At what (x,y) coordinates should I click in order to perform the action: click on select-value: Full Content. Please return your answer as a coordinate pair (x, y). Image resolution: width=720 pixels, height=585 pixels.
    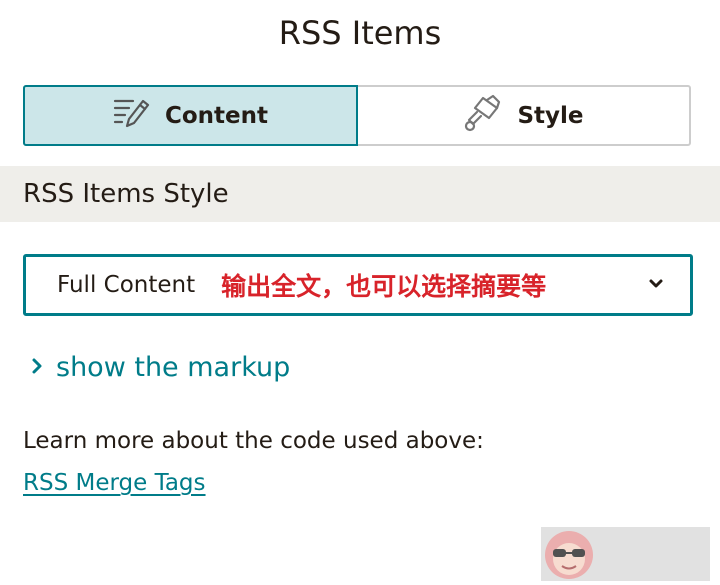
    Looking at the image, I should click on (126, 285).